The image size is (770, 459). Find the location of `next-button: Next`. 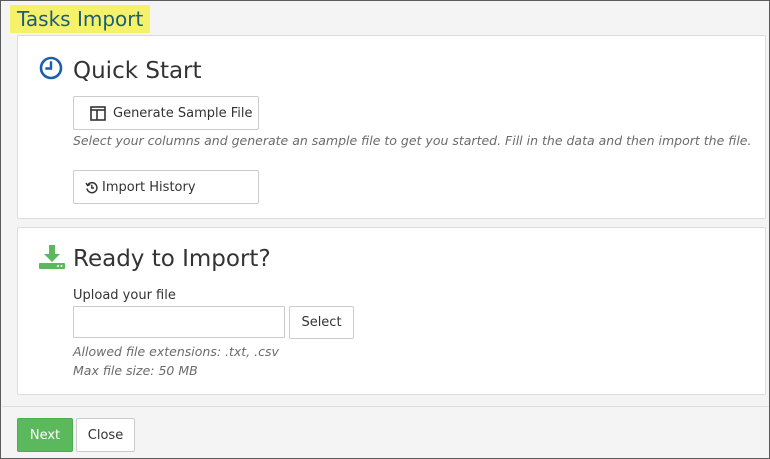

next-button: Next is located at coordinates (45, 435).